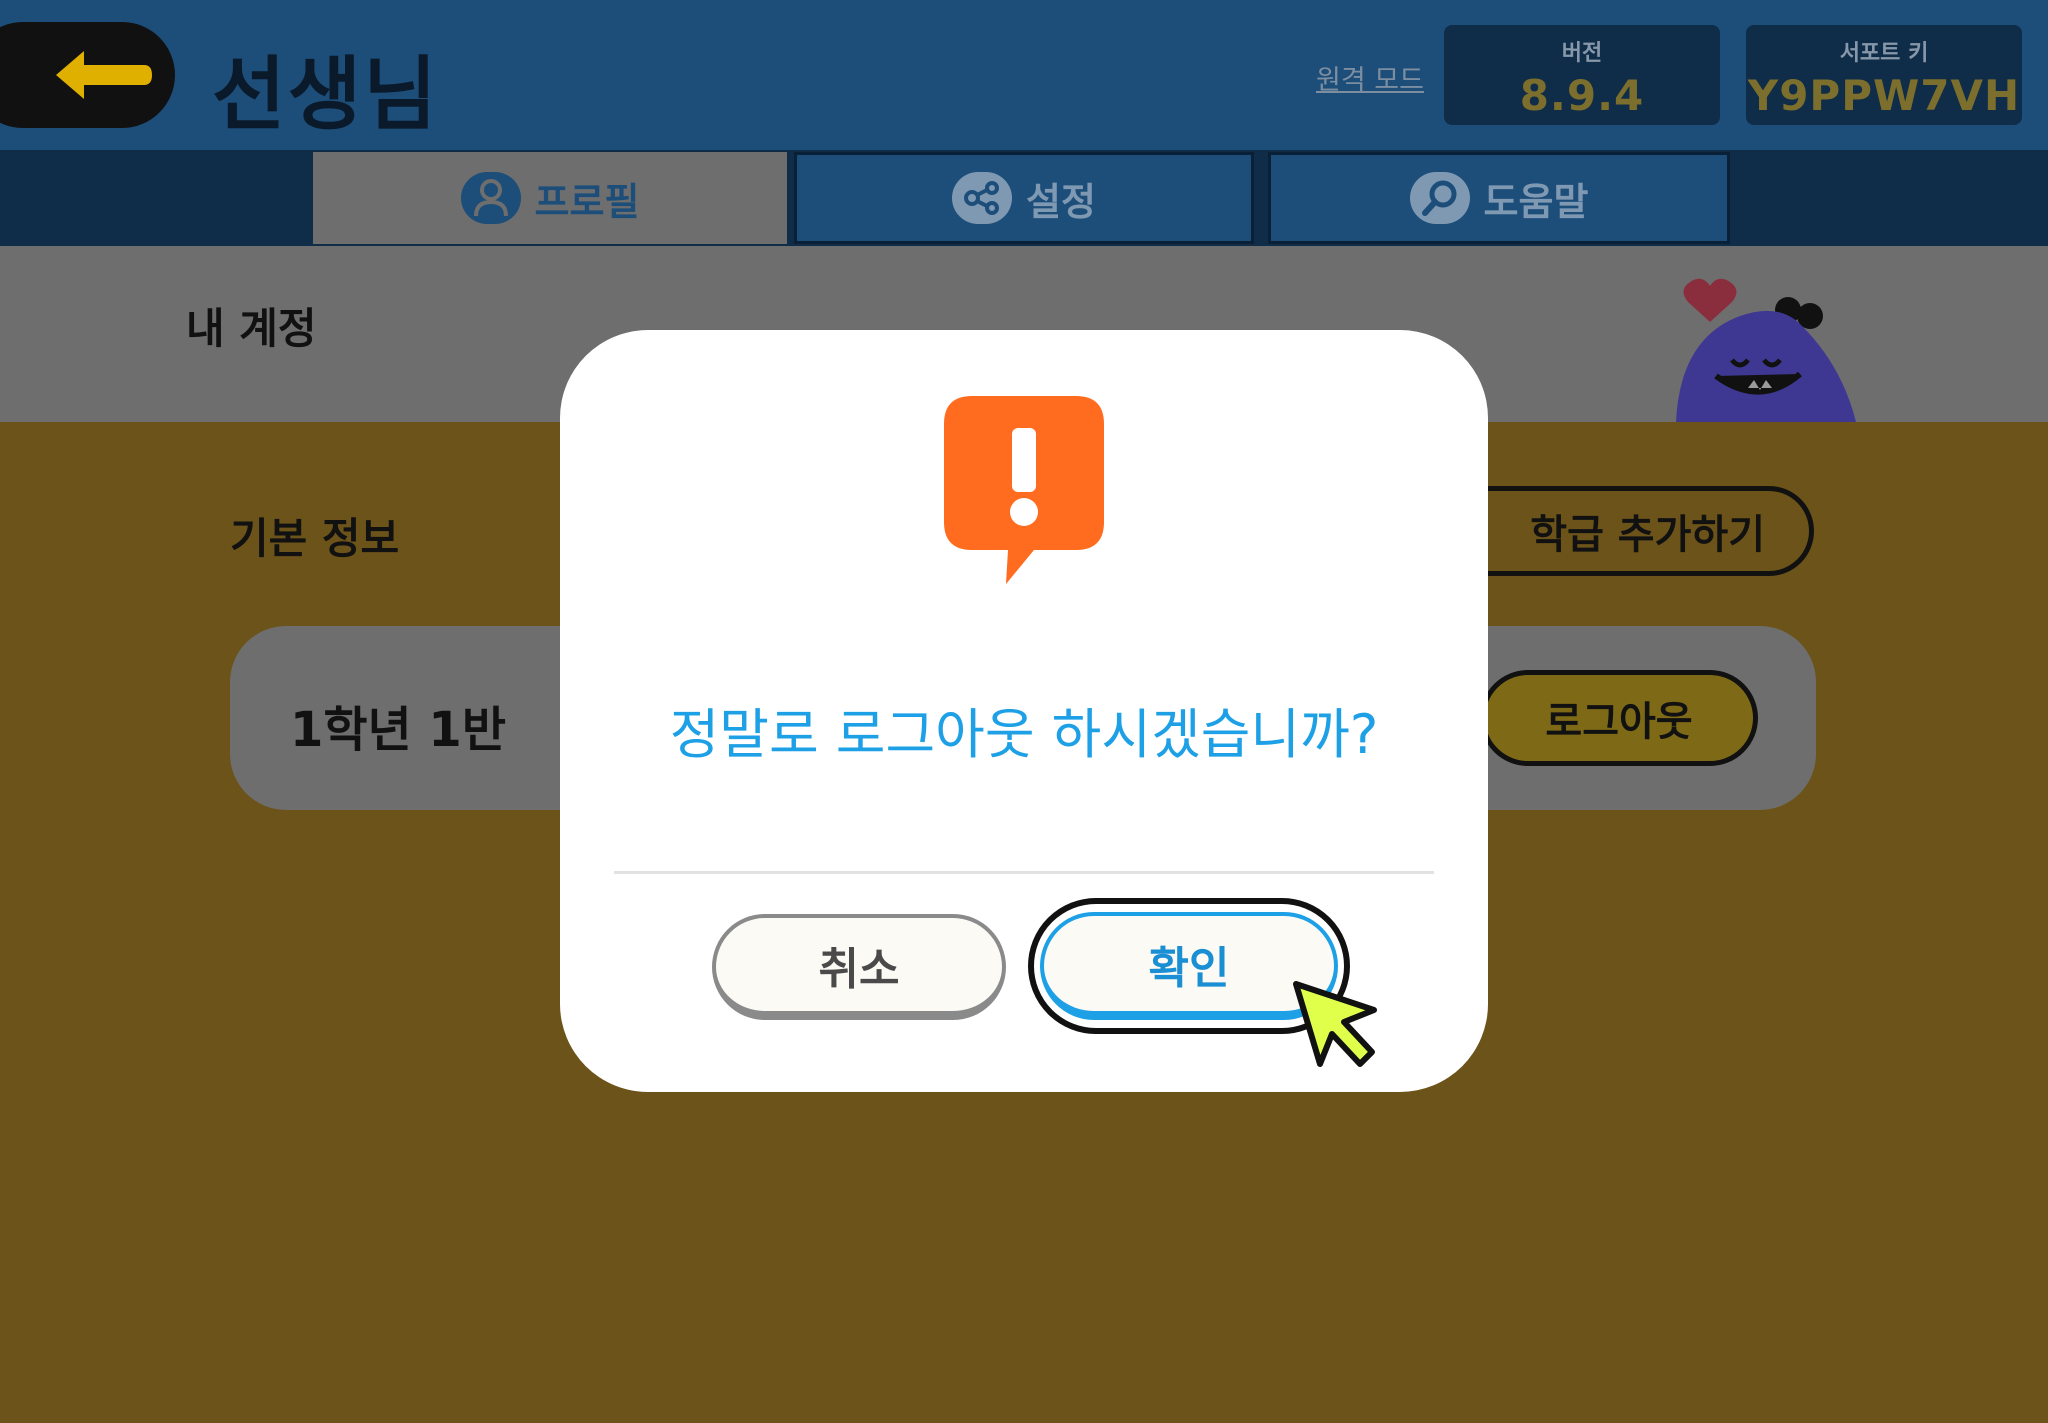 This screenshot has height=1423, width=2048. I want to click on magnifier-icon, so click(1439, 198).